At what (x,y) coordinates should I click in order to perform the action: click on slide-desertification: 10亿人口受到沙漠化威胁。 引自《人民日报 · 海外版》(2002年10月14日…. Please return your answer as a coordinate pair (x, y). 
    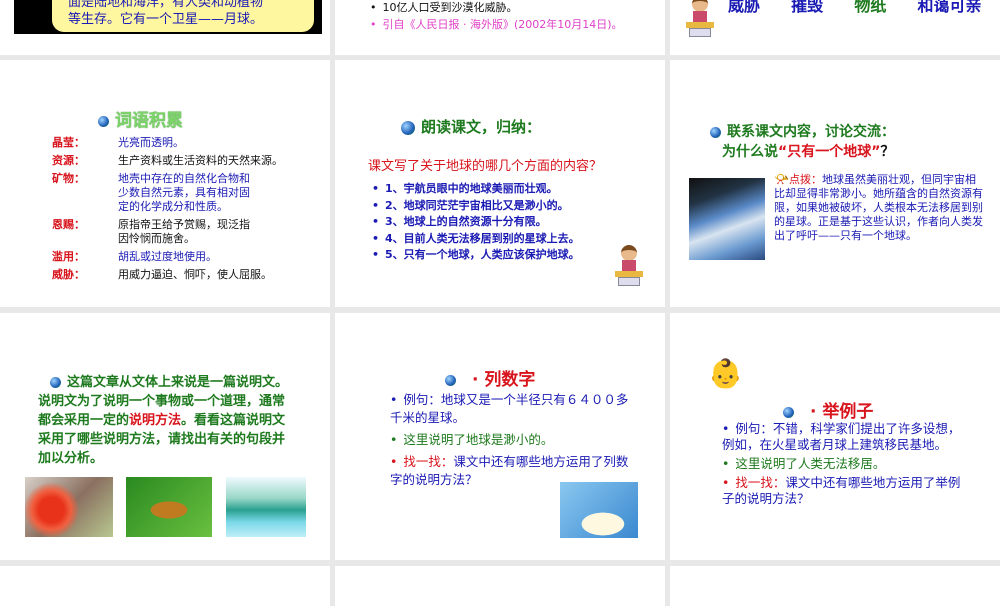
    Looking at the image, I should click on (500, 27).